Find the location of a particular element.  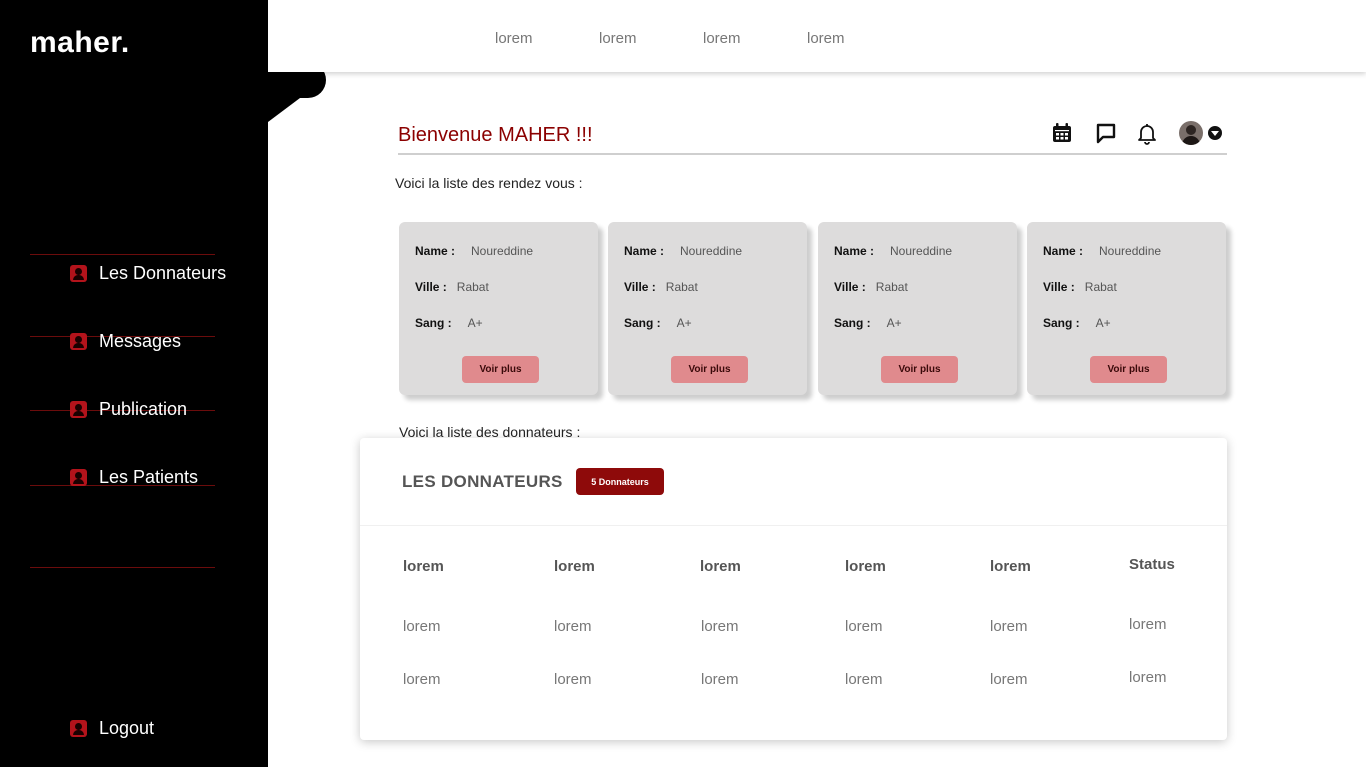

sidebar-item-messages: Messages is located at coordinates (125, 341).